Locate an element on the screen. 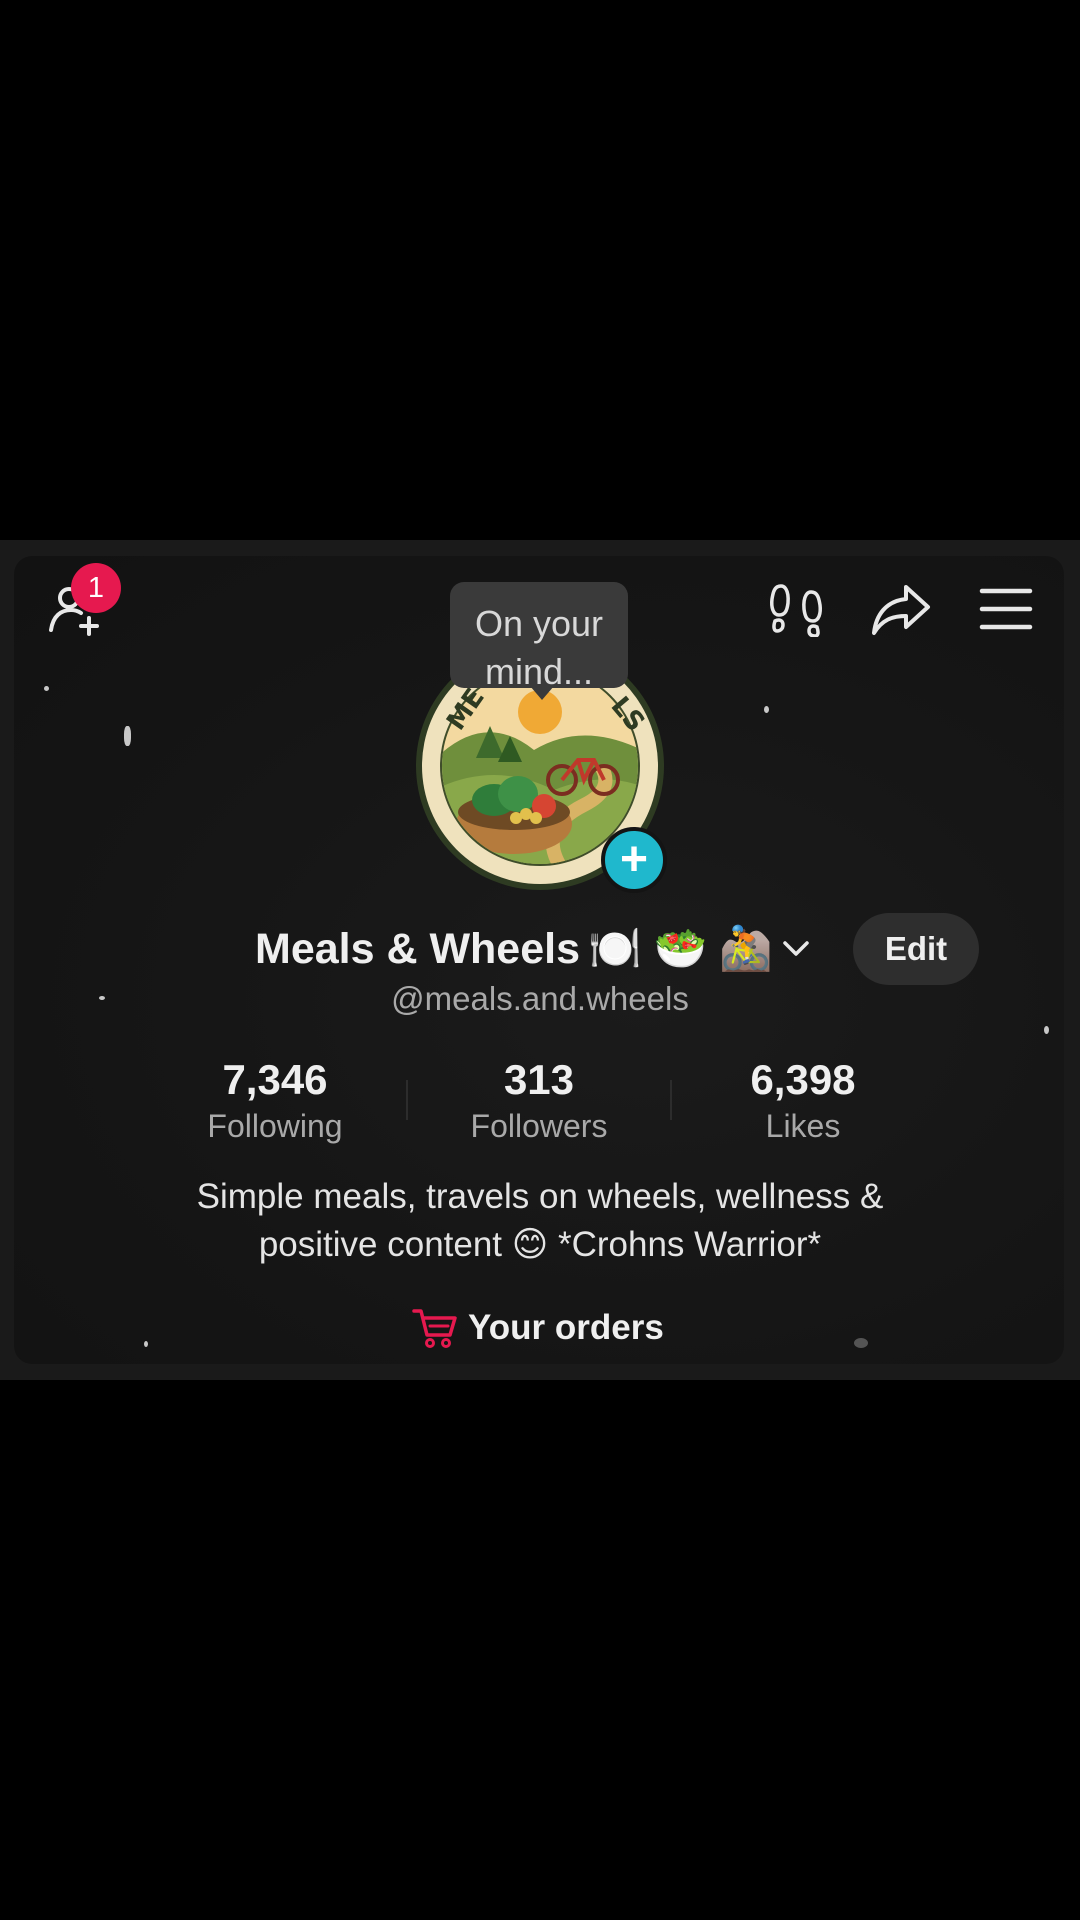 The height and width of the screenshot is (1920, 1080). display-name: Meals & Wheels is located at coordinates (417, 948).